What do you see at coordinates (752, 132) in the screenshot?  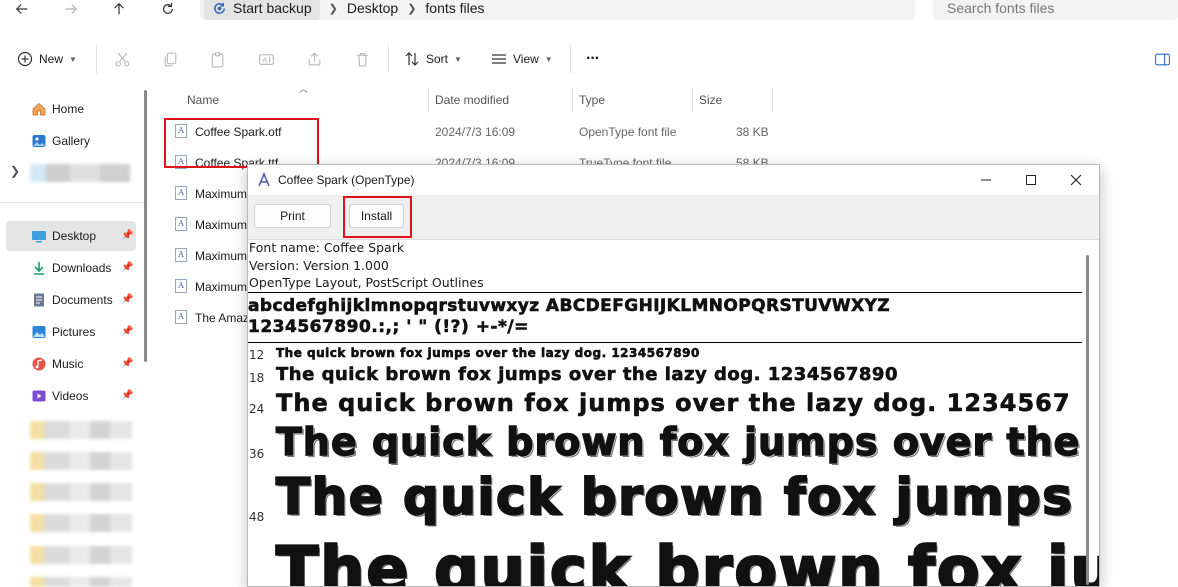 I see `file-size: 38 KB` at bounding box center [752, 132].